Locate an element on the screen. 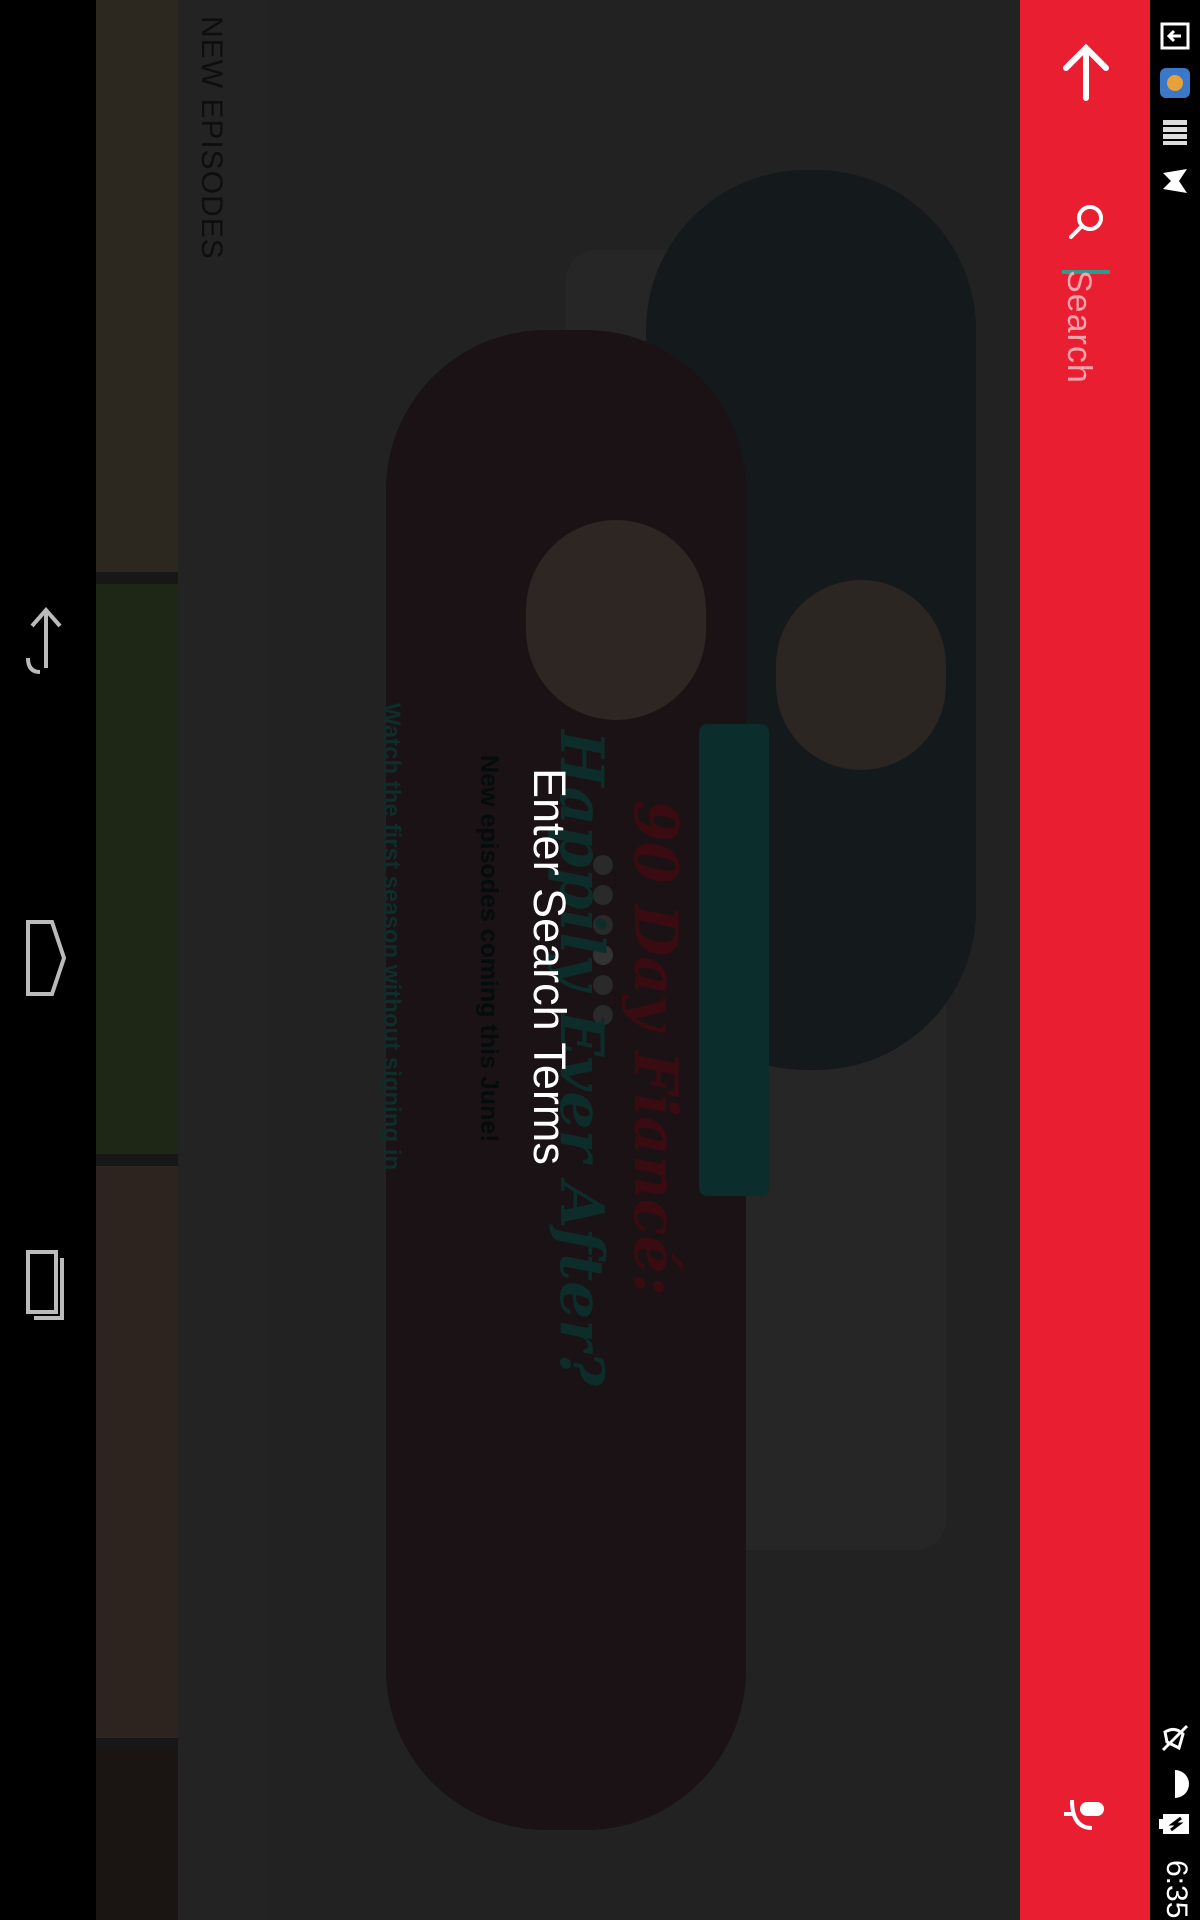 The height and width of the screenshot is (1920, 1200). navigation-bar is located at coordinates (48, 960).